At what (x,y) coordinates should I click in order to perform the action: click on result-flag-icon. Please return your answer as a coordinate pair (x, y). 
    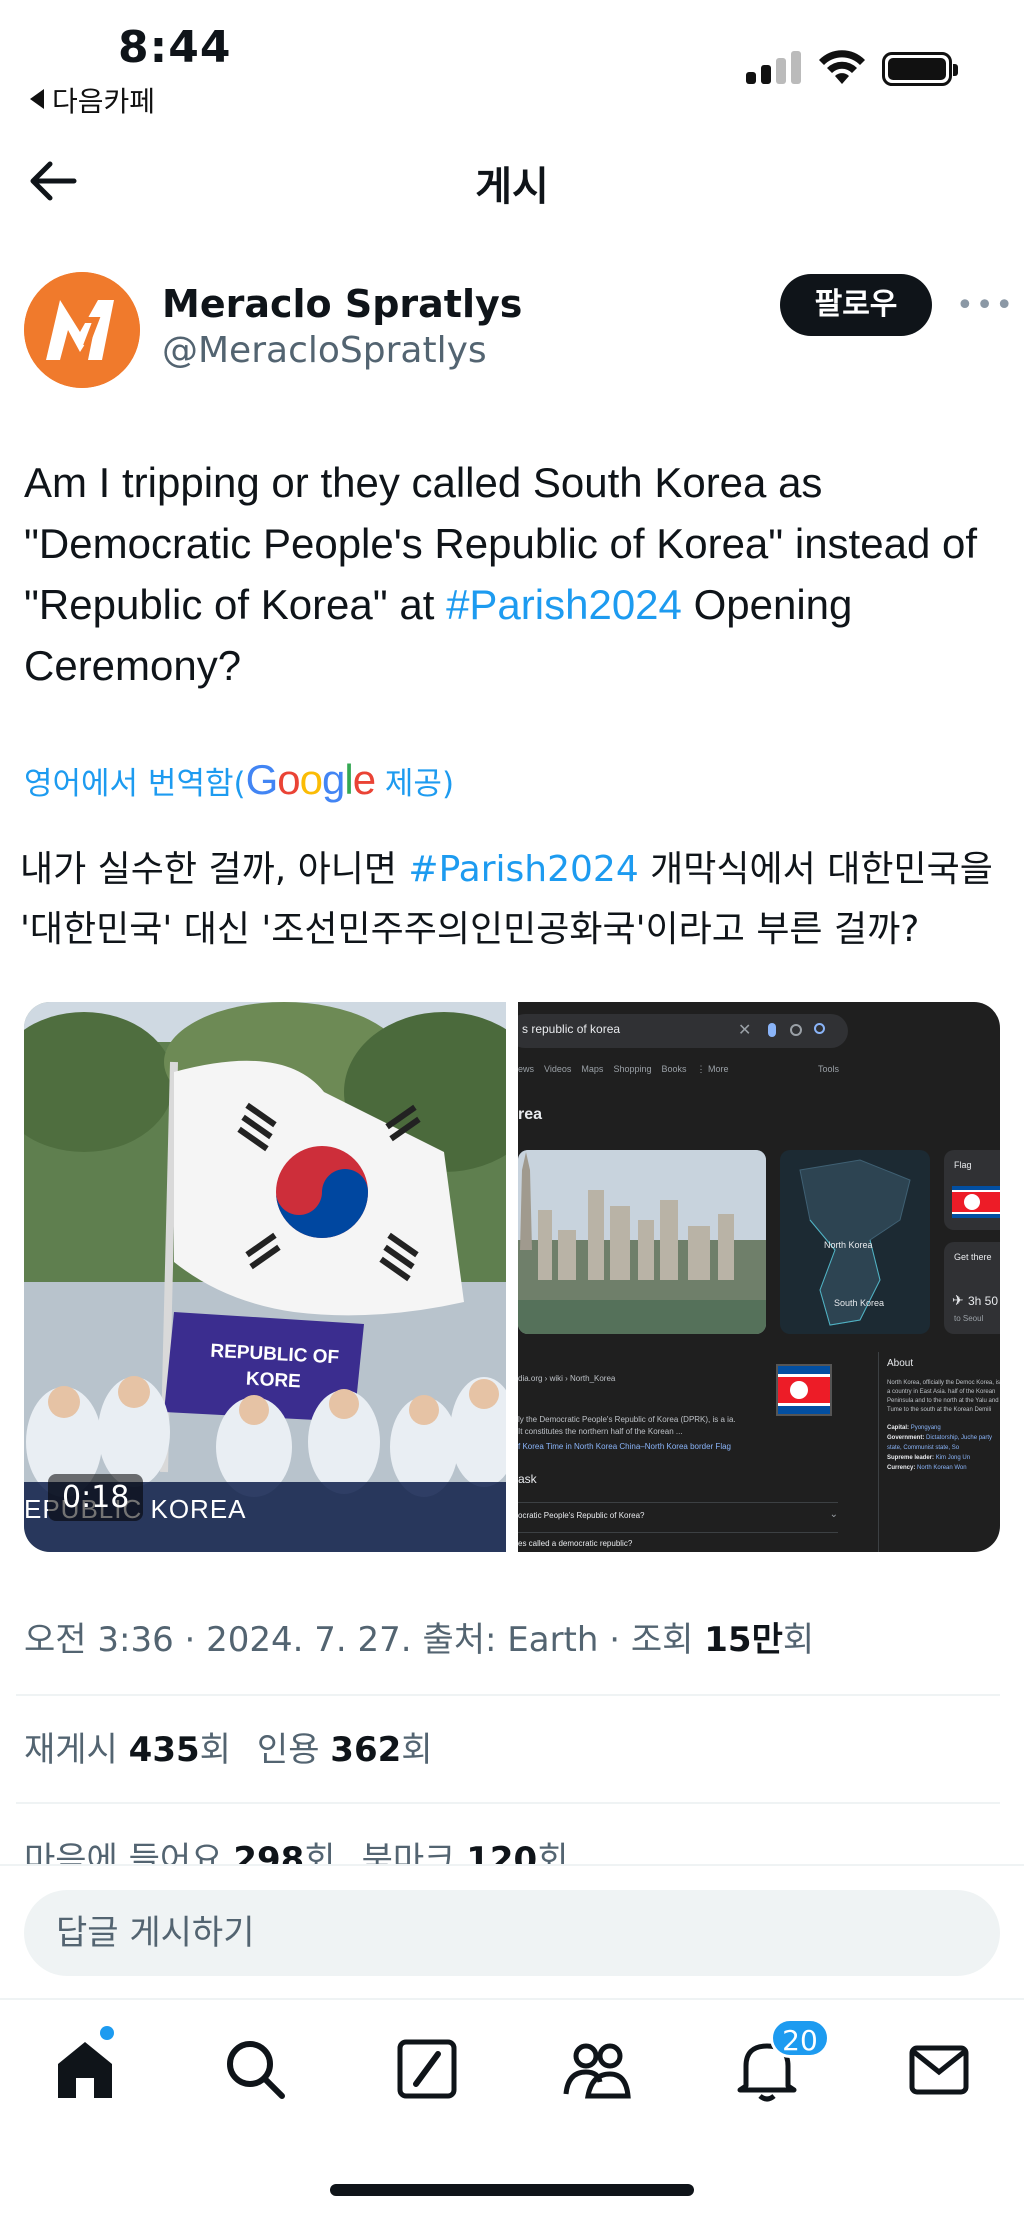
    Looking at the image, I should click on (804, 1390).